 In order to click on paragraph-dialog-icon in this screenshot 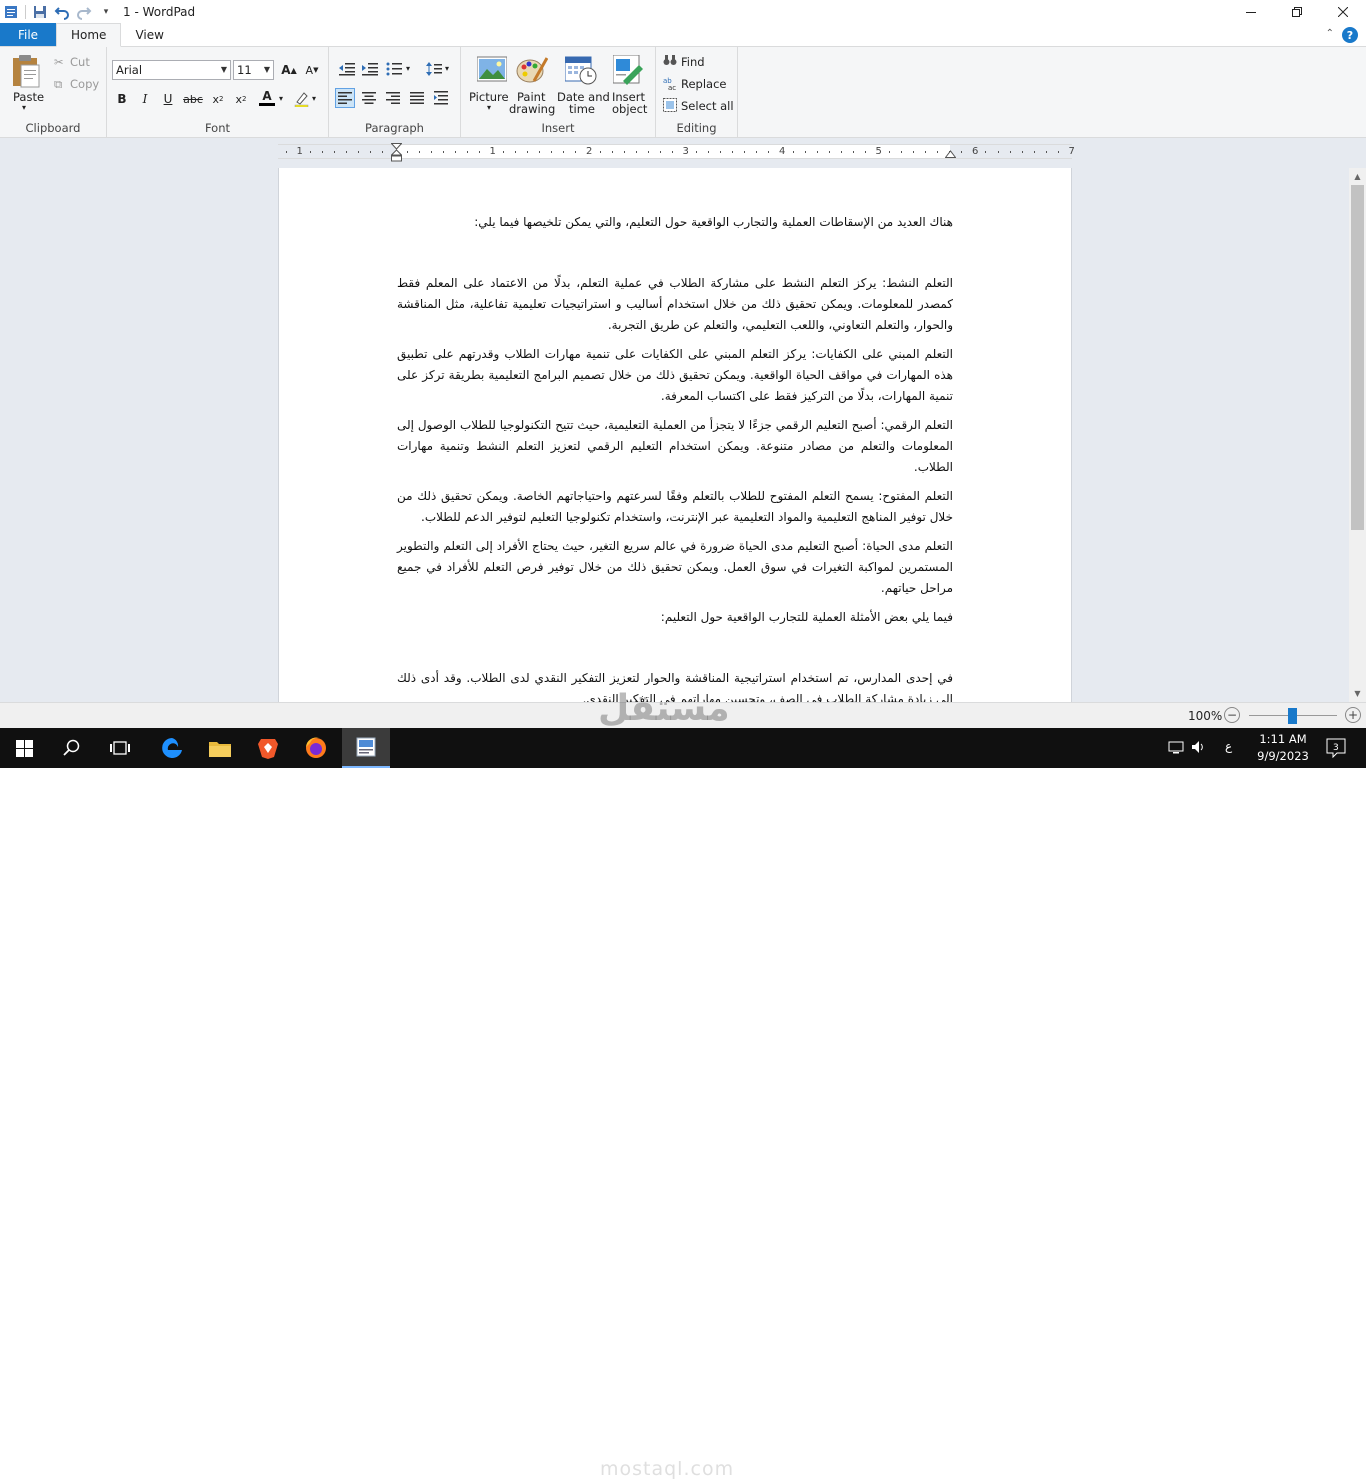, I will do `click(441, 98)`.